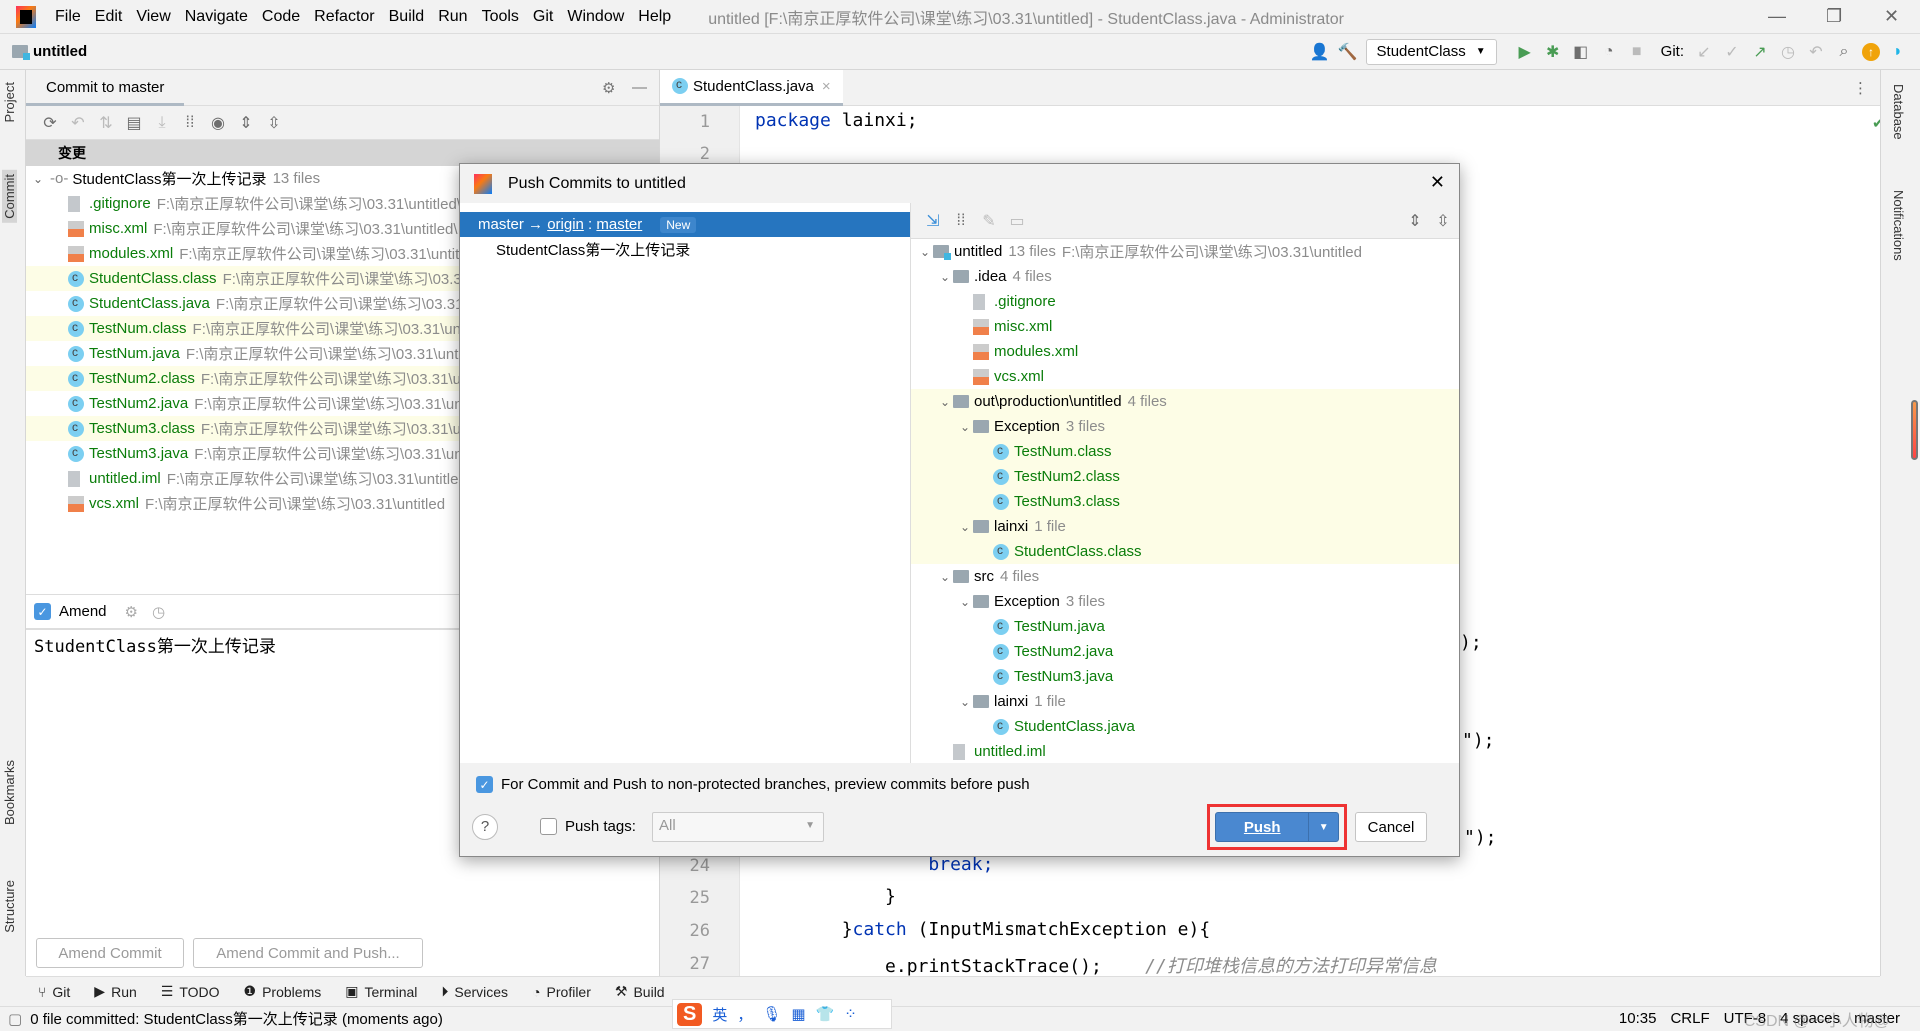 This screenshot has width=1920, height=1031. What do you see at coordinates (548, 826) in the screenshot?
I see `push-tags-checkbox` at bounding box center [548, 826].